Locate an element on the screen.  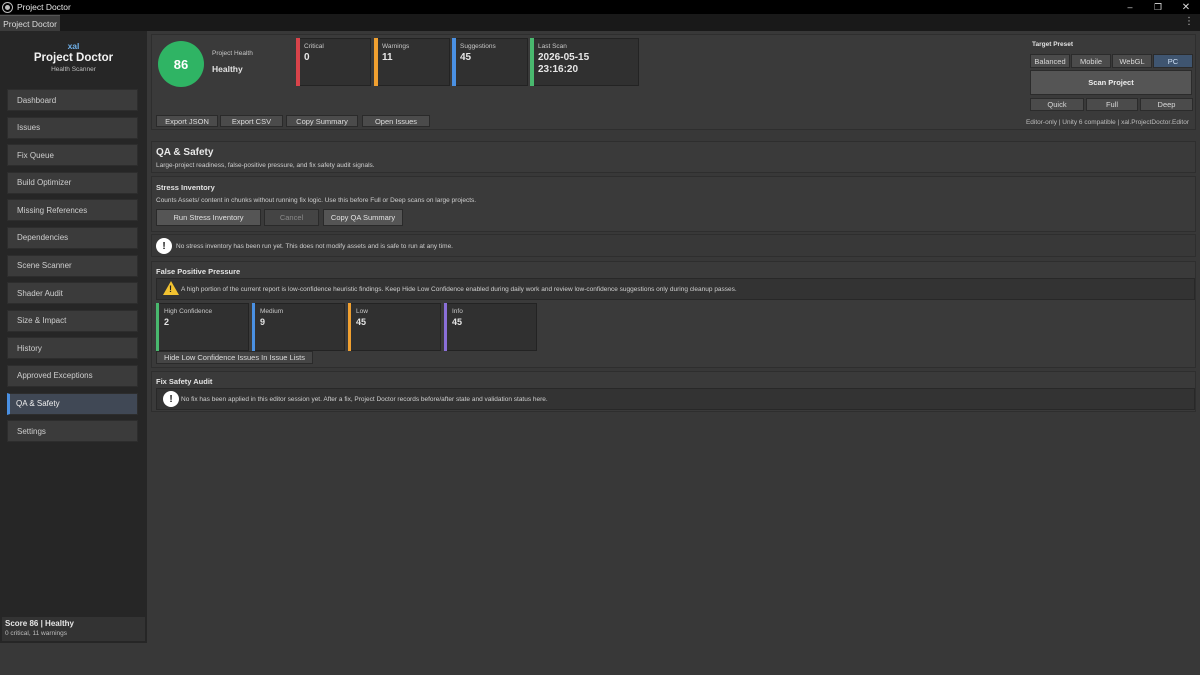
sidebar-item-dashboard: Dashboard is located at coordinates (72, 100).